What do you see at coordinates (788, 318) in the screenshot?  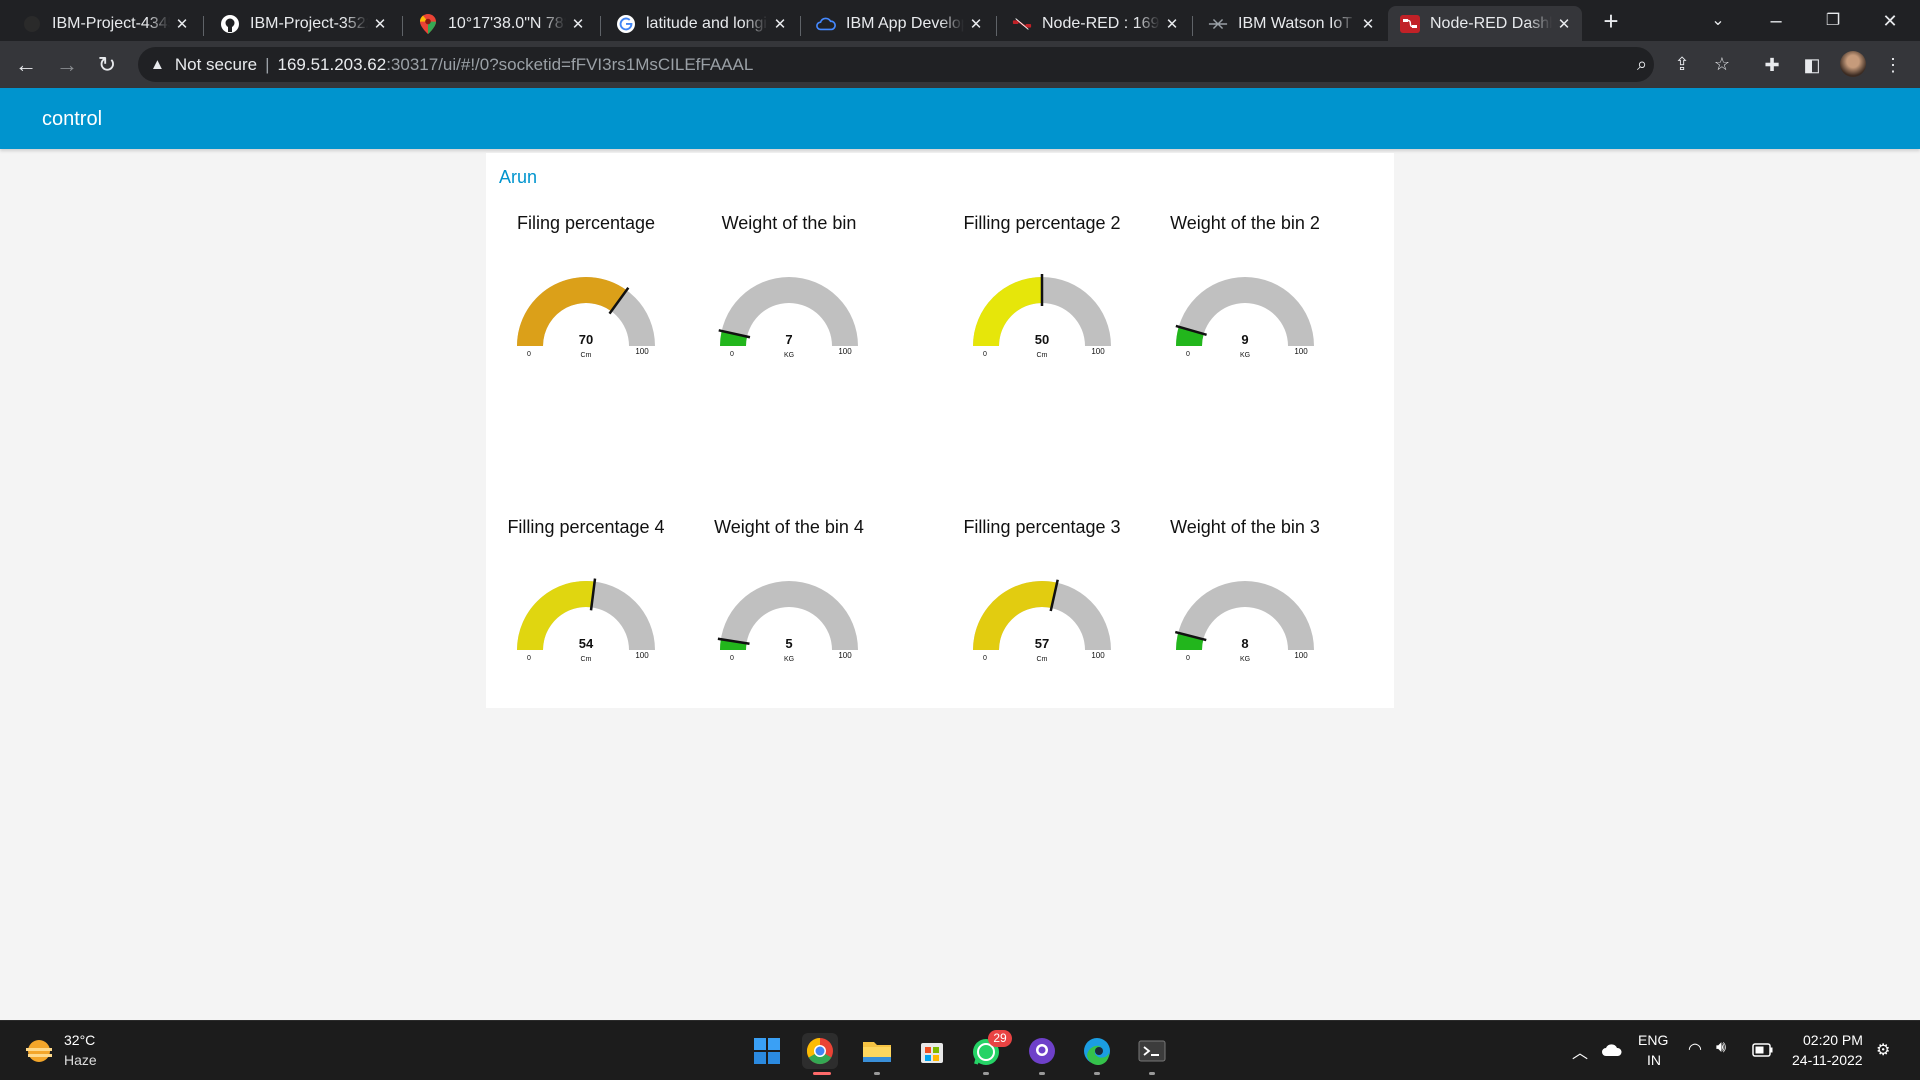 I see `gauge-svg: 7 KG 0 100` at bounding box center [788, 318].